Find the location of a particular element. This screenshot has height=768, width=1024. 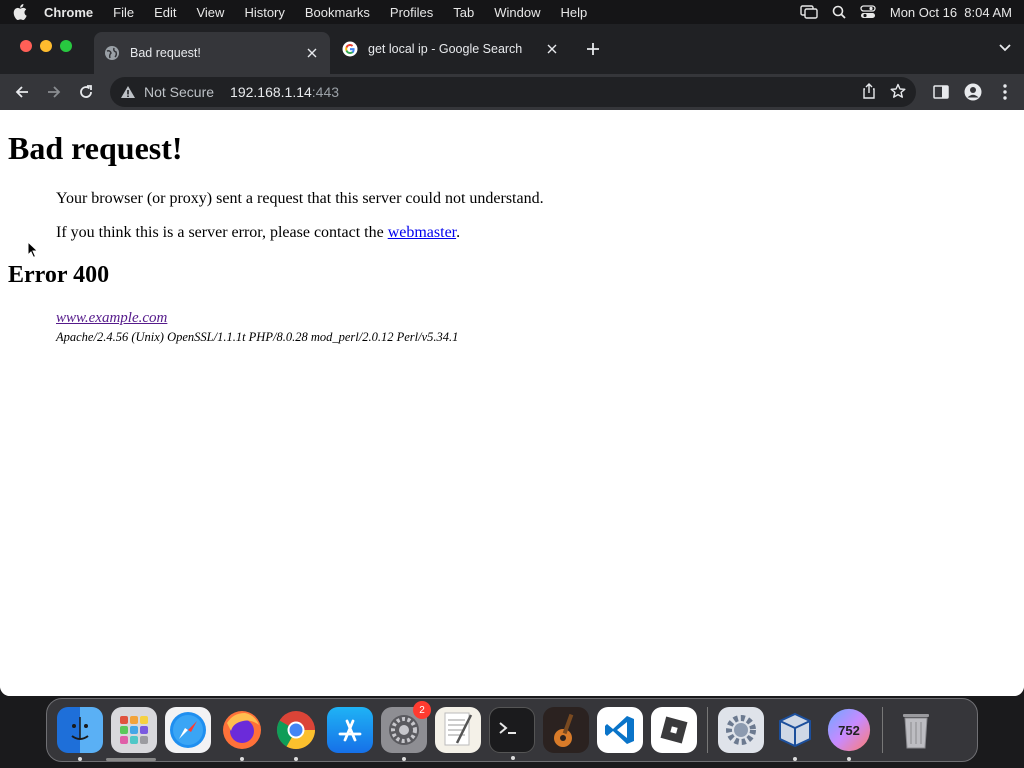

app-badge-number: 752 is located at coordinates (849, 730).